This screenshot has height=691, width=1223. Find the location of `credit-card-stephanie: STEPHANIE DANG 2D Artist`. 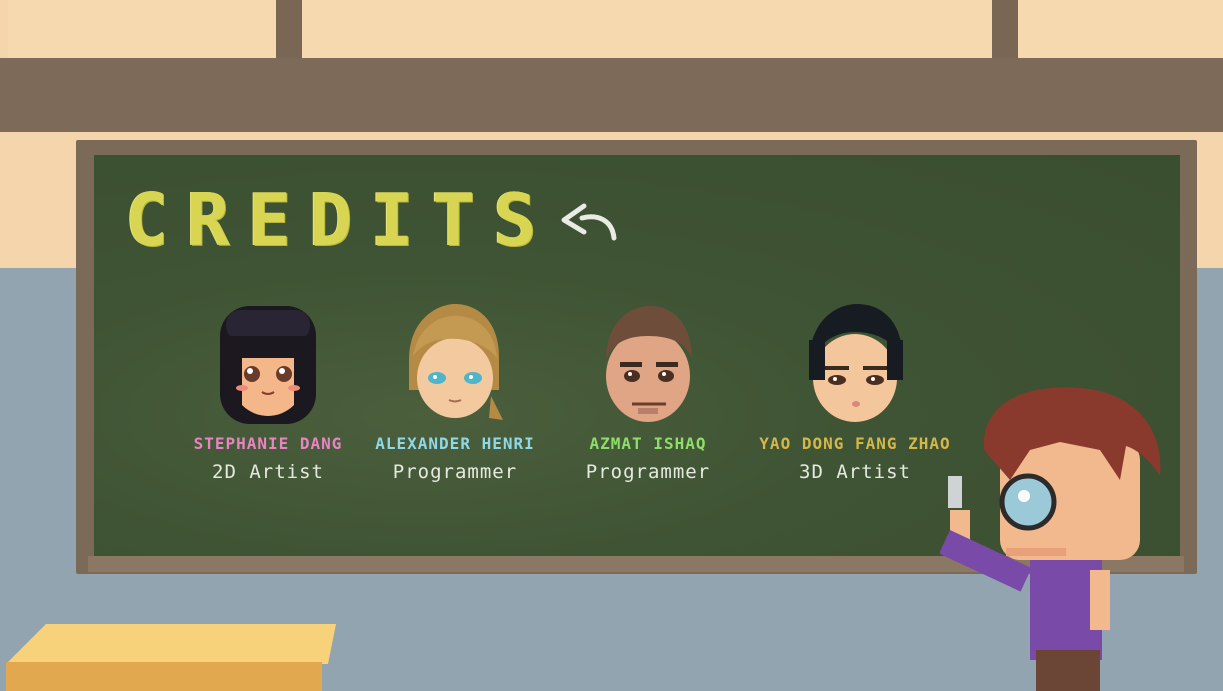

credit-card-stephanie: STEPHANIE DANG 2D Artist is located at coordinates (268, 391).